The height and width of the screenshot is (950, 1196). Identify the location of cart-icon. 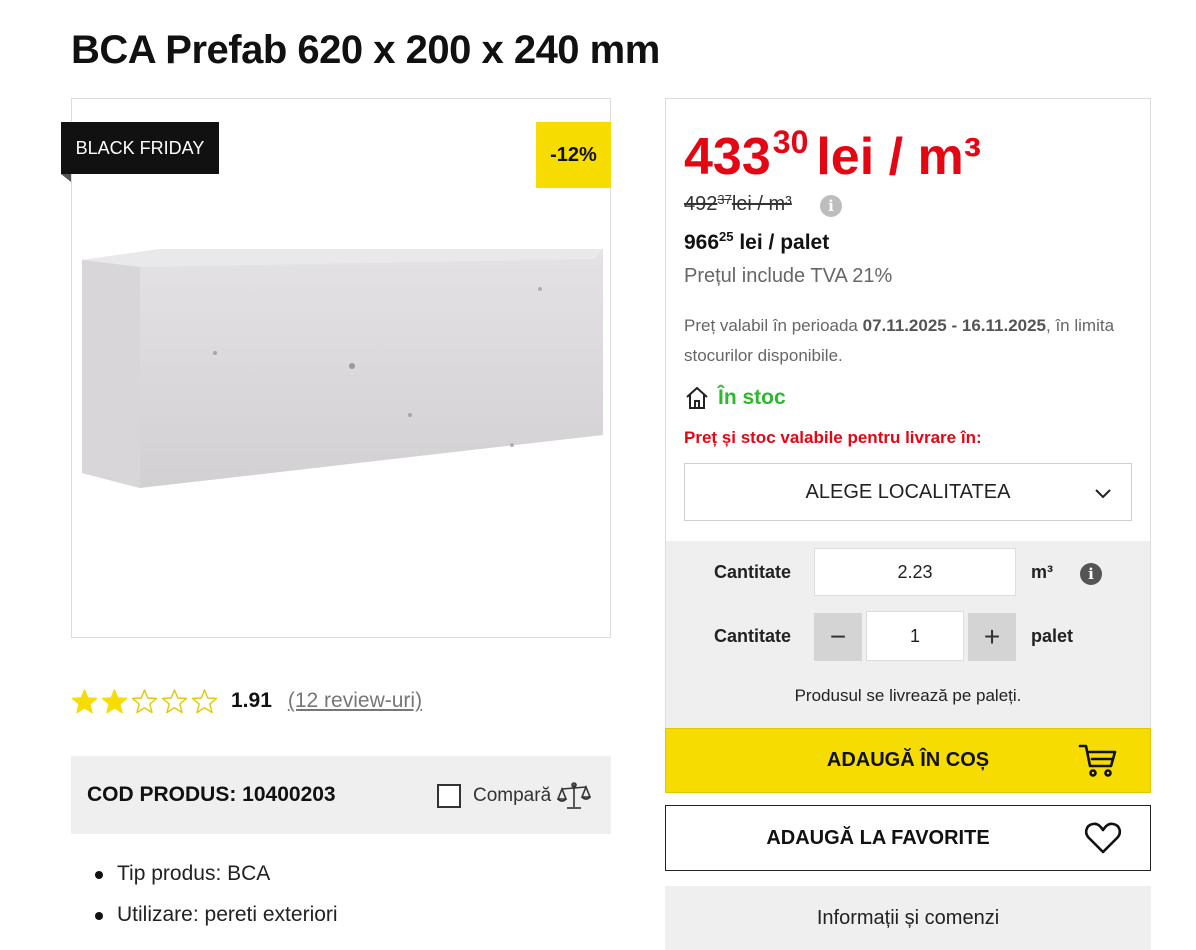
(1097, 760).